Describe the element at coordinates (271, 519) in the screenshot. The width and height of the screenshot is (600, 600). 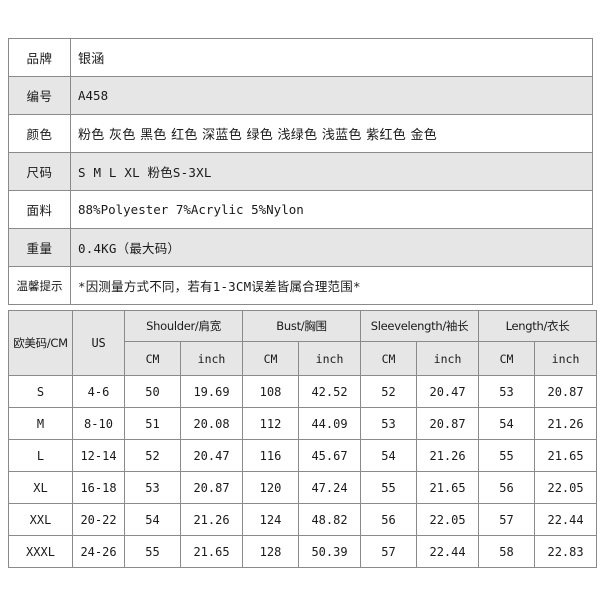
I see `cell-bust-cm: 124` at that location.